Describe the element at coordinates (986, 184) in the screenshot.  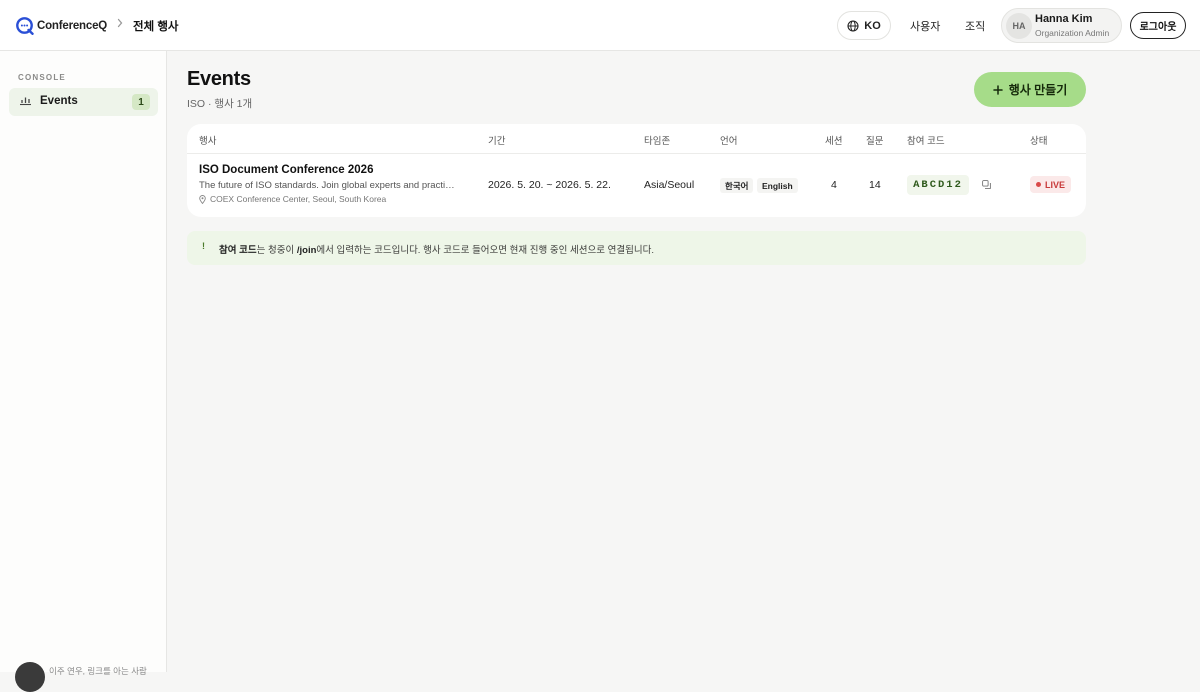
I see `copy-icon` at that location.